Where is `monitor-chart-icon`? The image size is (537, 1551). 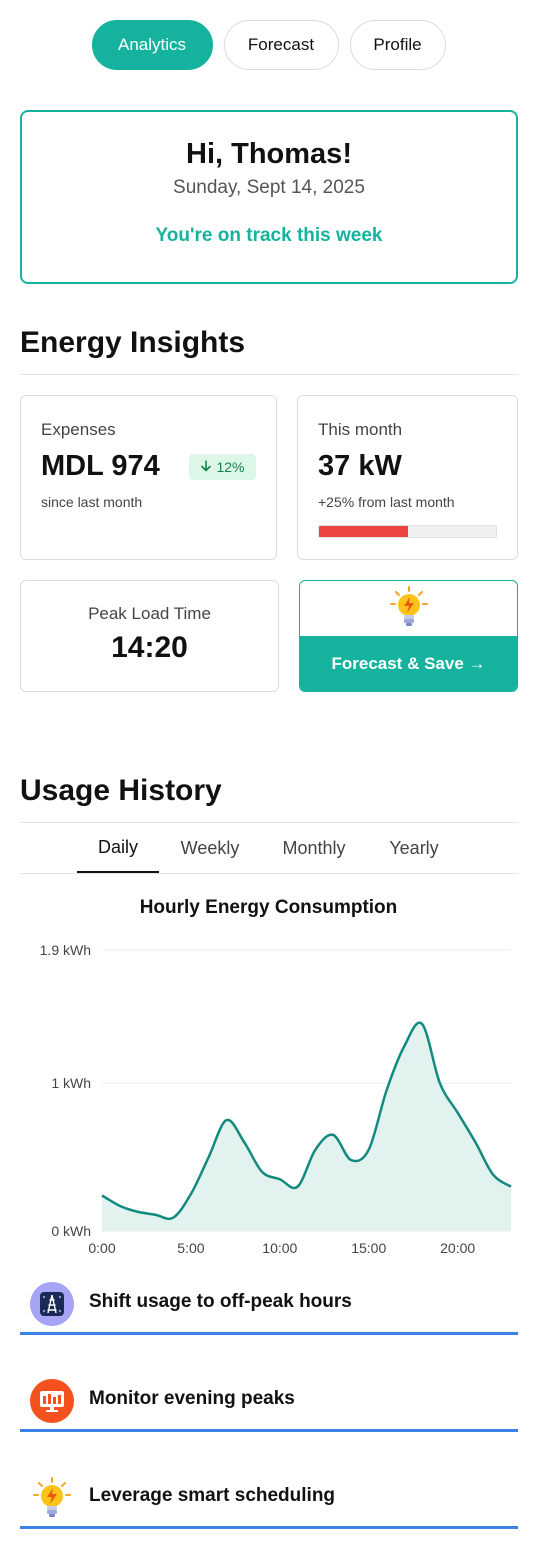 monitor-chart-icon is located at coordinates (52, 1401).